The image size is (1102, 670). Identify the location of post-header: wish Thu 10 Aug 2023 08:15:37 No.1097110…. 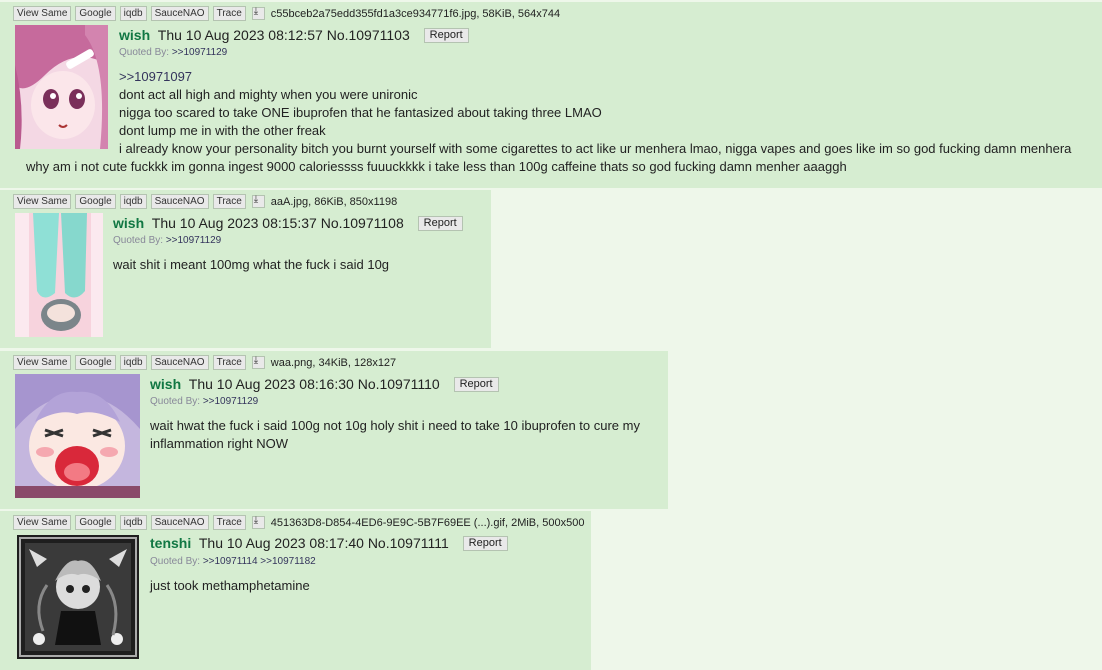
(288, 223).